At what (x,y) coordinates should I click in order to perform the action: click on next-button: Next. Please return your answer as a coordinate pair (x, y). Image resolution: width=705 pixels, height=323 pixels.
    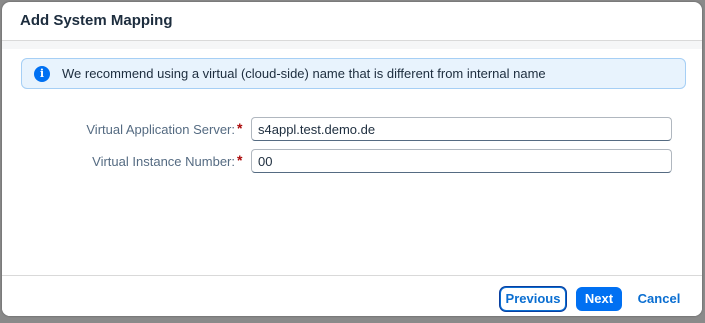
    Looking at the image, I should click on (599, 299).